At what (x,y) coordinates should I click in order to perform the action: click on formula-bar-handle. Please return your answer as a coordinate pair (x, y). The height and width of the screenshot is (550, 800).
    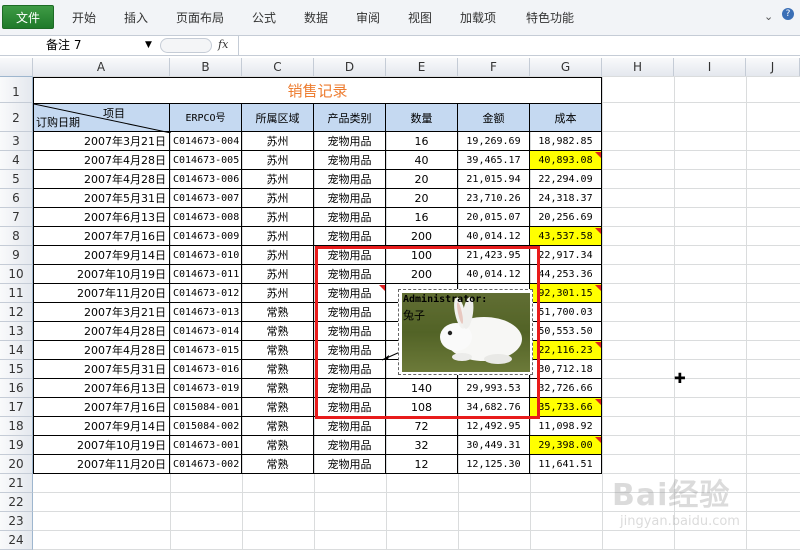
    Looking at the image, I should click on (186, 45).